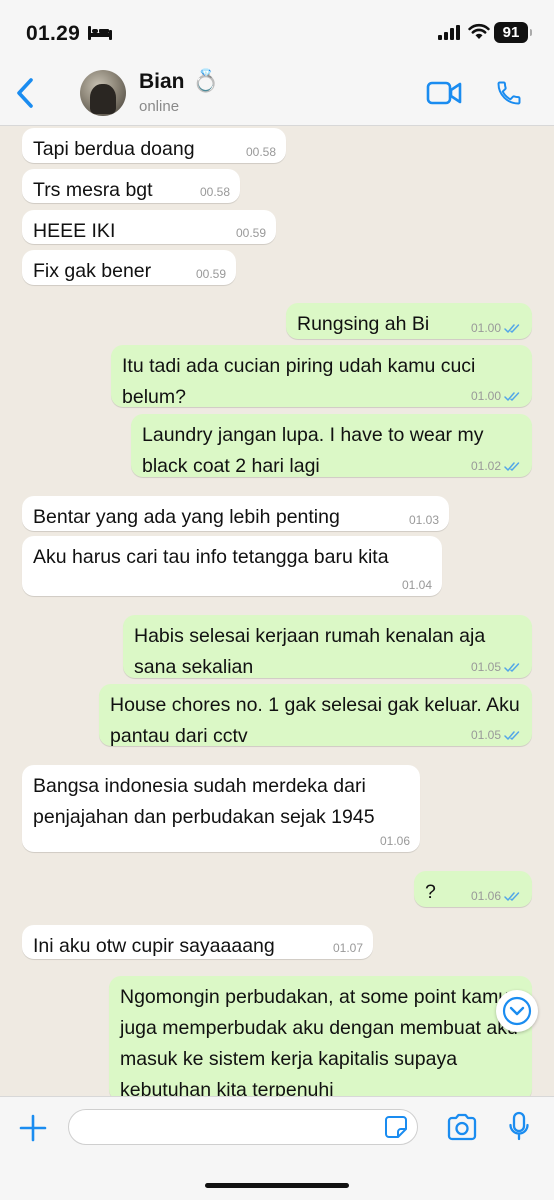 This screenshot has width=554, height=1200. I want to click on incoming-message: Ini aku otw cupir sayaaaang 01.07, so click(197, 942).